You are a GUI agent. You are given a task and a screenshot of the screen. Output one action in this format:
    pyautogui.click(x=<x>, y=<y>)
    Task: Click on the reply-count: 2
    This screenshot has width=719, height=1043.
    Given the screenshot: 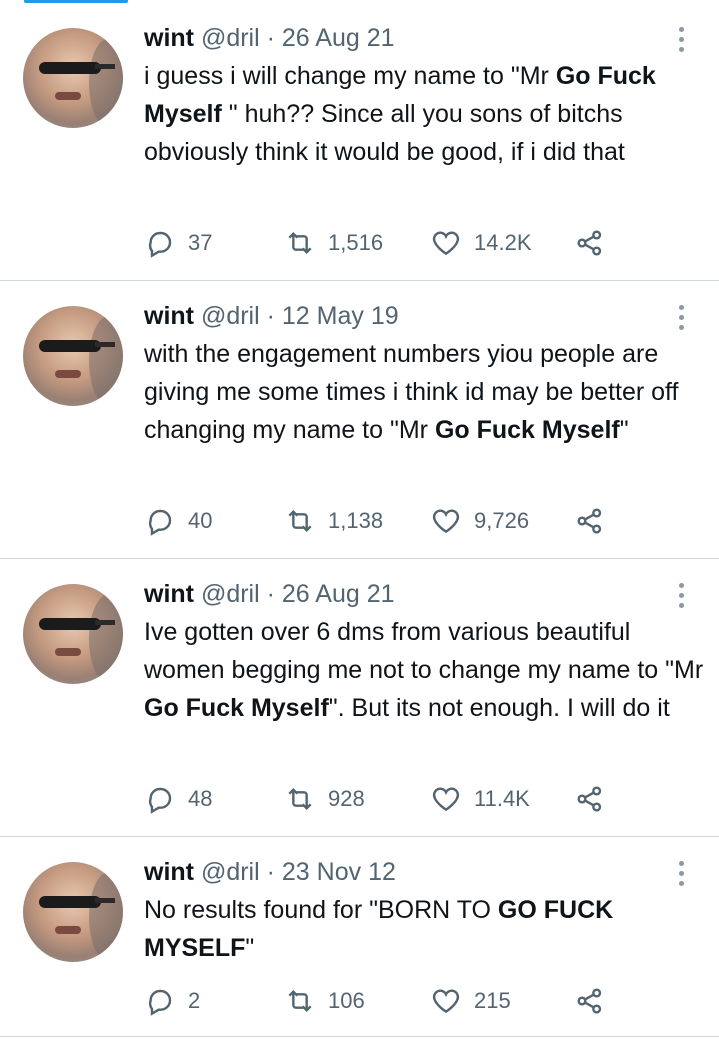 What is the action you would take?
    pyautogui.click(x=194, y=1000)
    